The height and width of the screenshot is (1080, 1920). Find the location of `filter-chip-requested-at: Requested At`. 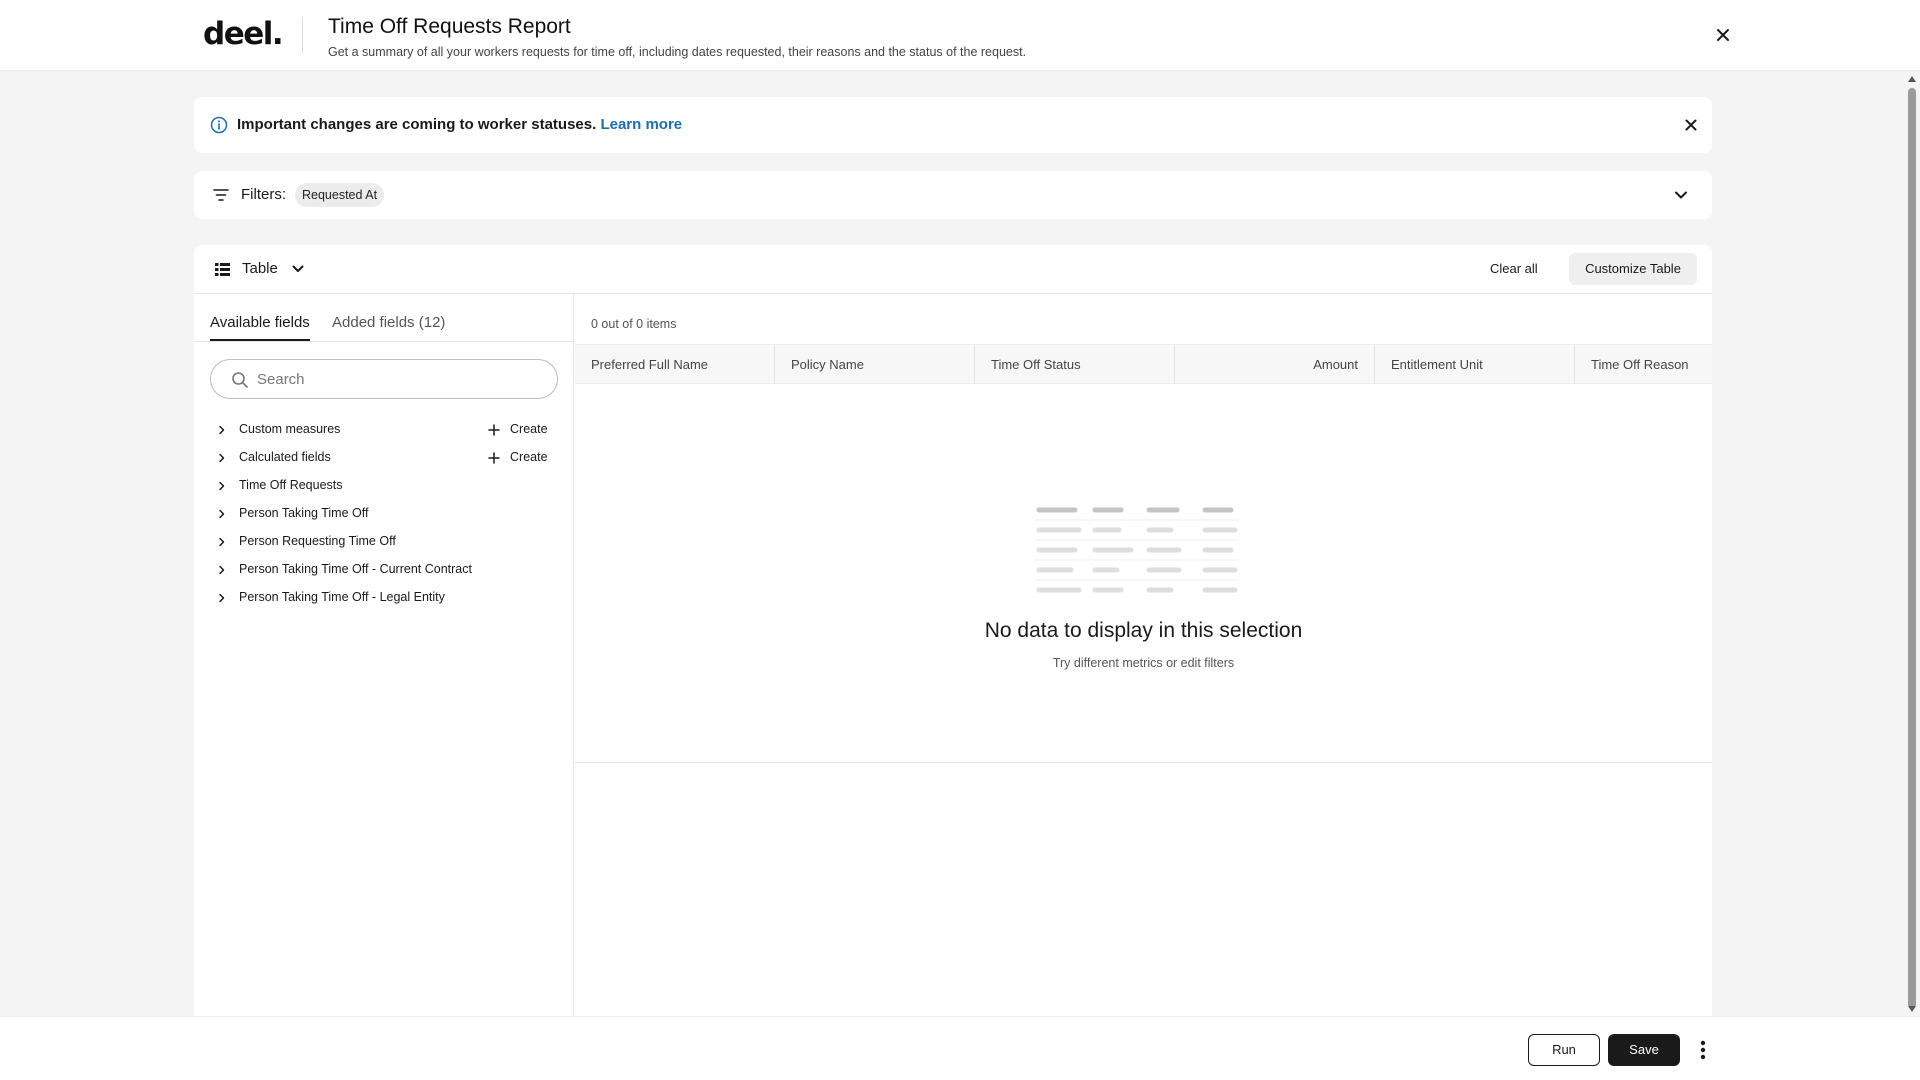

filter-chip-requested-at: Requested At is located at coordinates (340, 195).